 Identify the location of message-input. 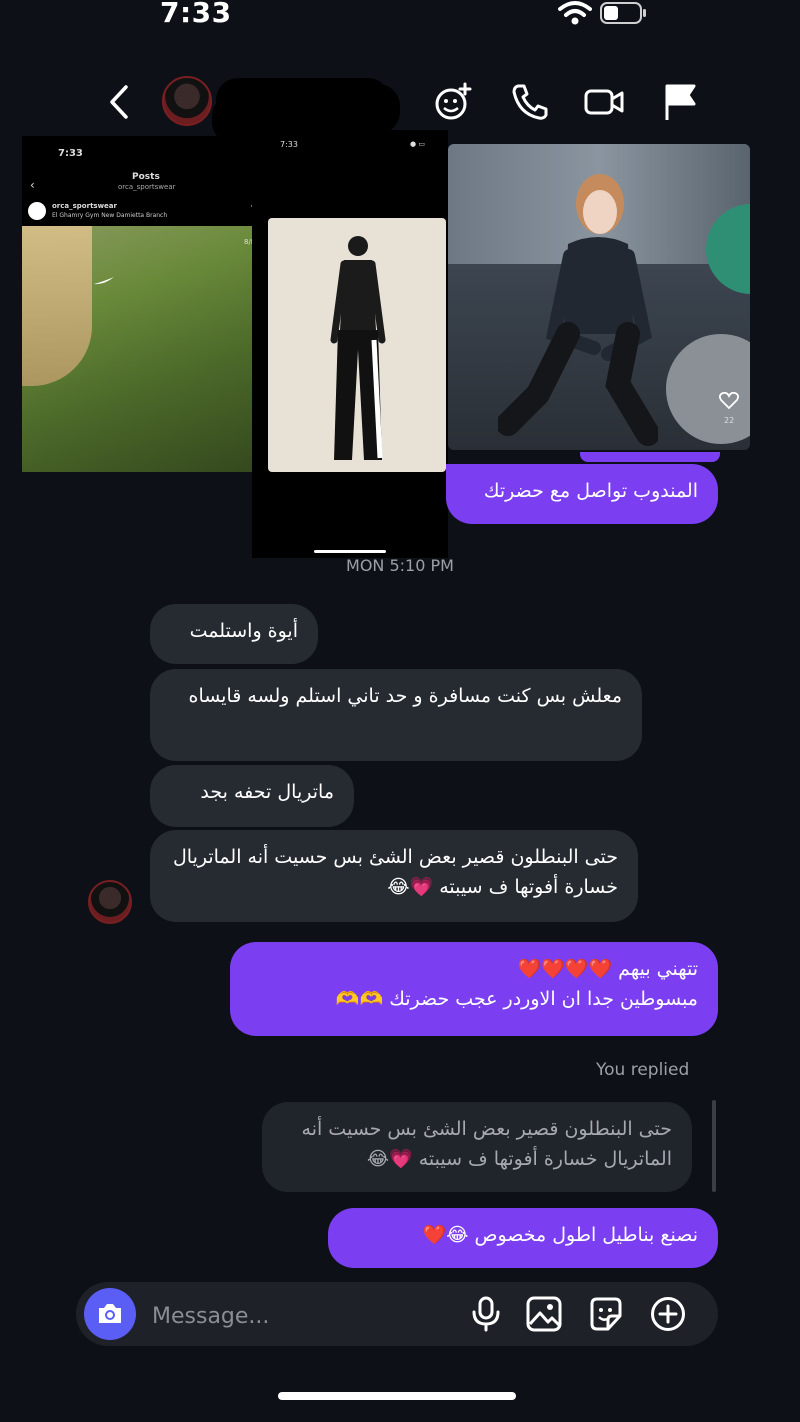
(302, 1316).